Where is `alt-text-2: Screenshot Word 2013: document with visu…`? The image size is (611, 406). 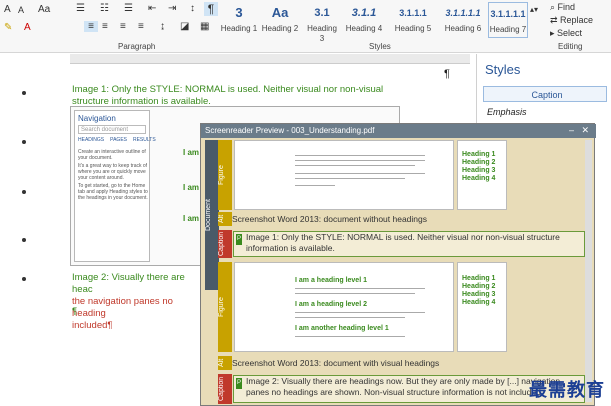 alt-text-2: Screenshot Word 2013: document with visu… is located at coordinates (336, 363).